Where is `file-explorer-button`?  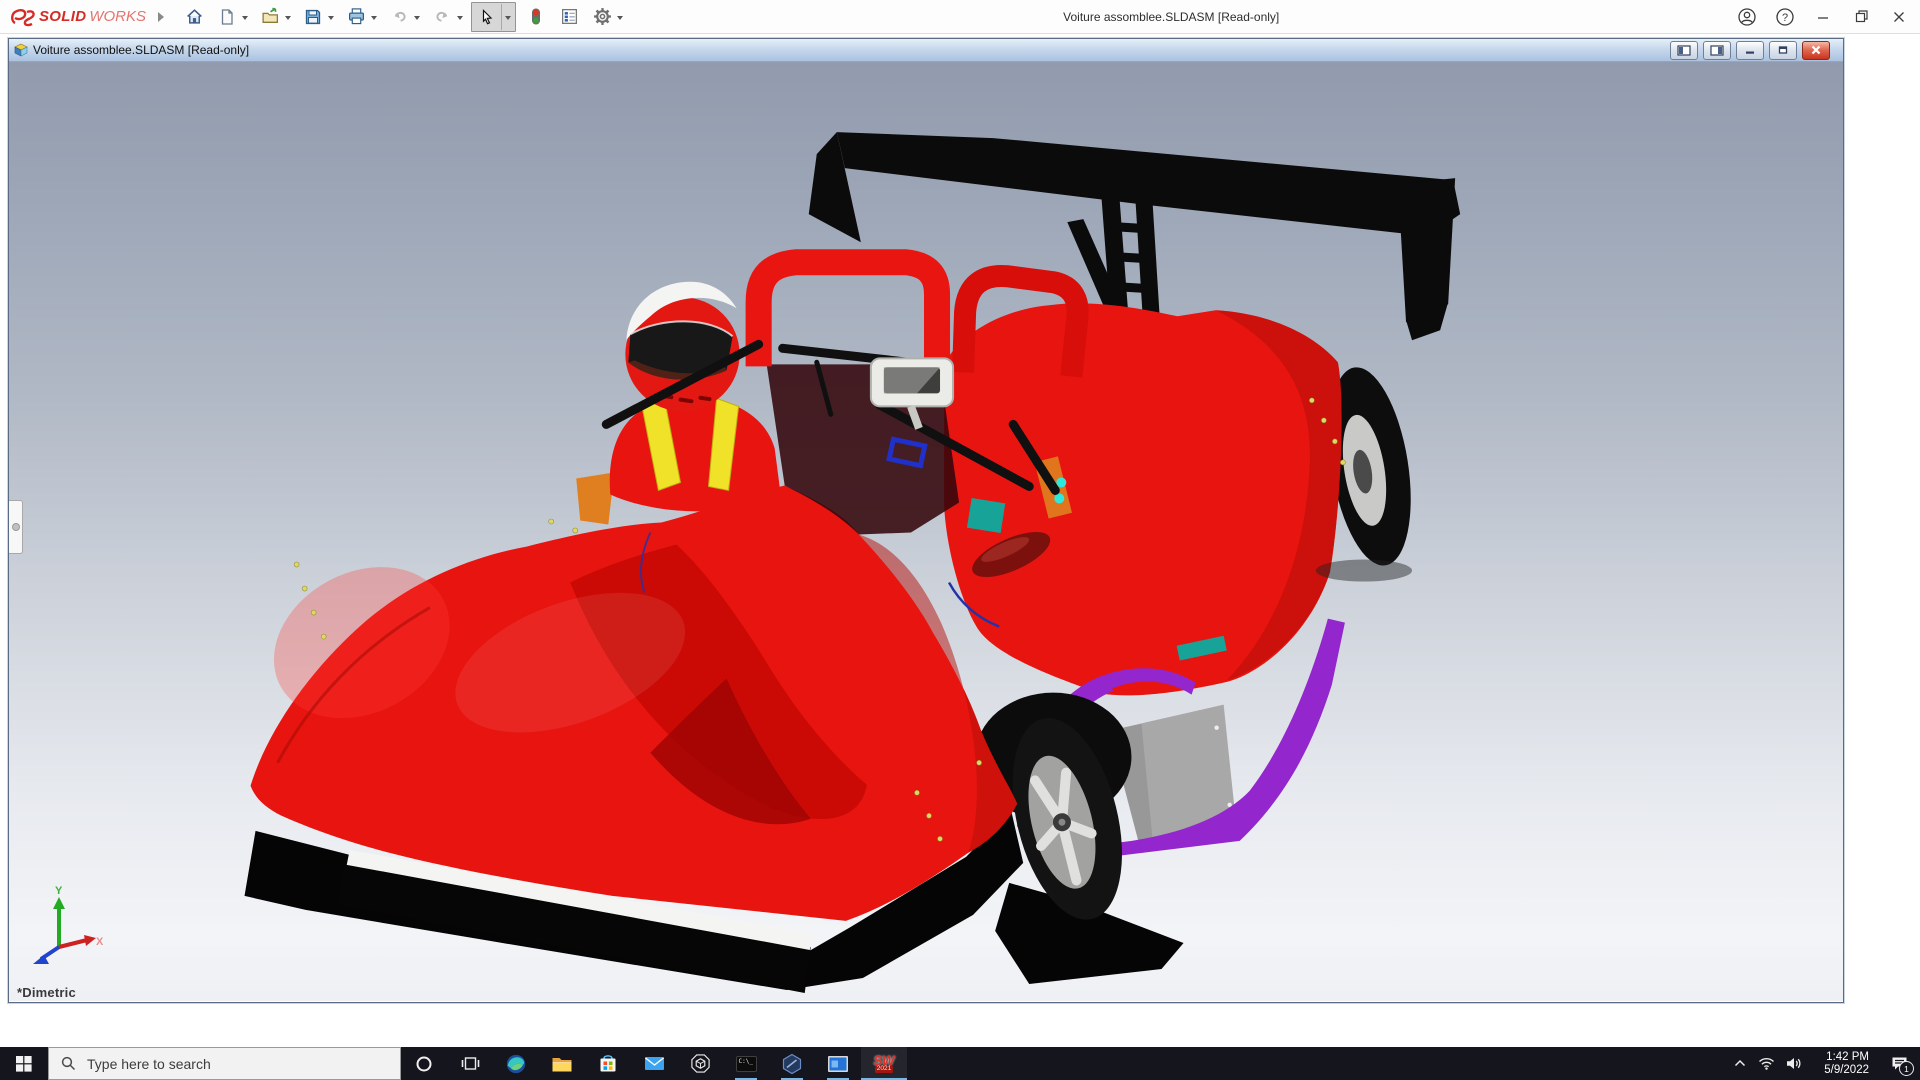 file-explorer-button is located at coordinates (562, 1063).